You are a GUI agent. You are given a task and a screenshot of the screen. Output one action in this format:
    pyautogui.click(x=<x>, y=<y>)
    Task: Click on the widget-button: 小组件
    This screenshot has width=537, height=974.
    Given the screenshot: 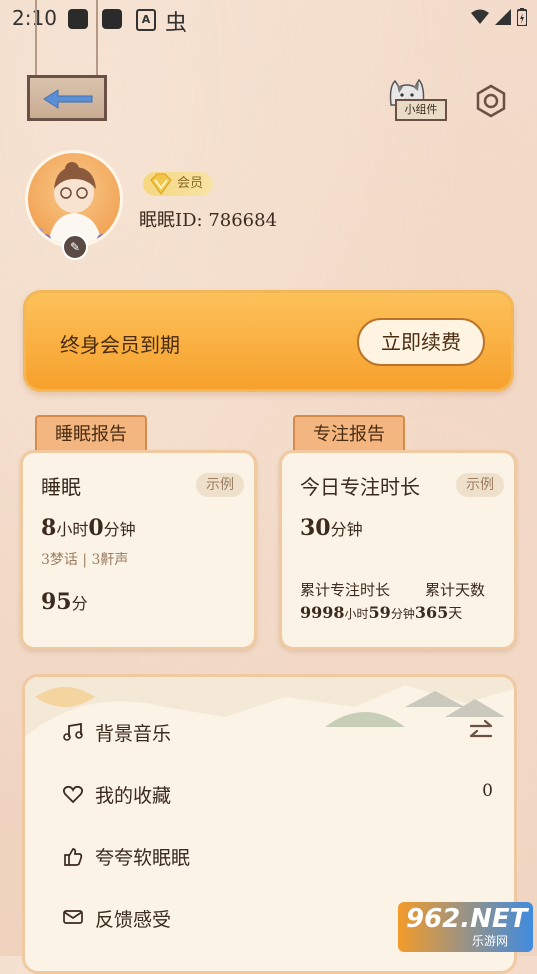 What is the action you would take?
    pyautogui.click(x=415, y=100)
    